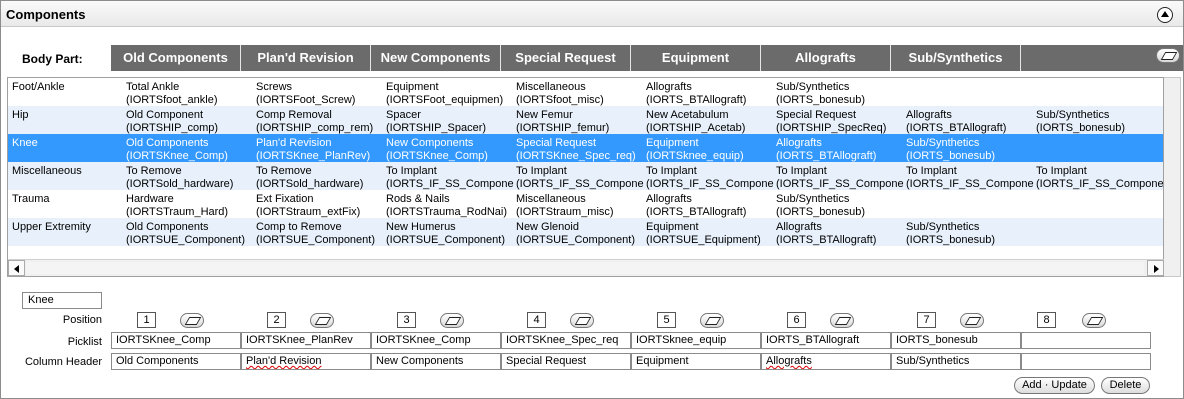  I want to click on grid-cell: New Glenoid (IORTSUE_Component), so click(576, 233).